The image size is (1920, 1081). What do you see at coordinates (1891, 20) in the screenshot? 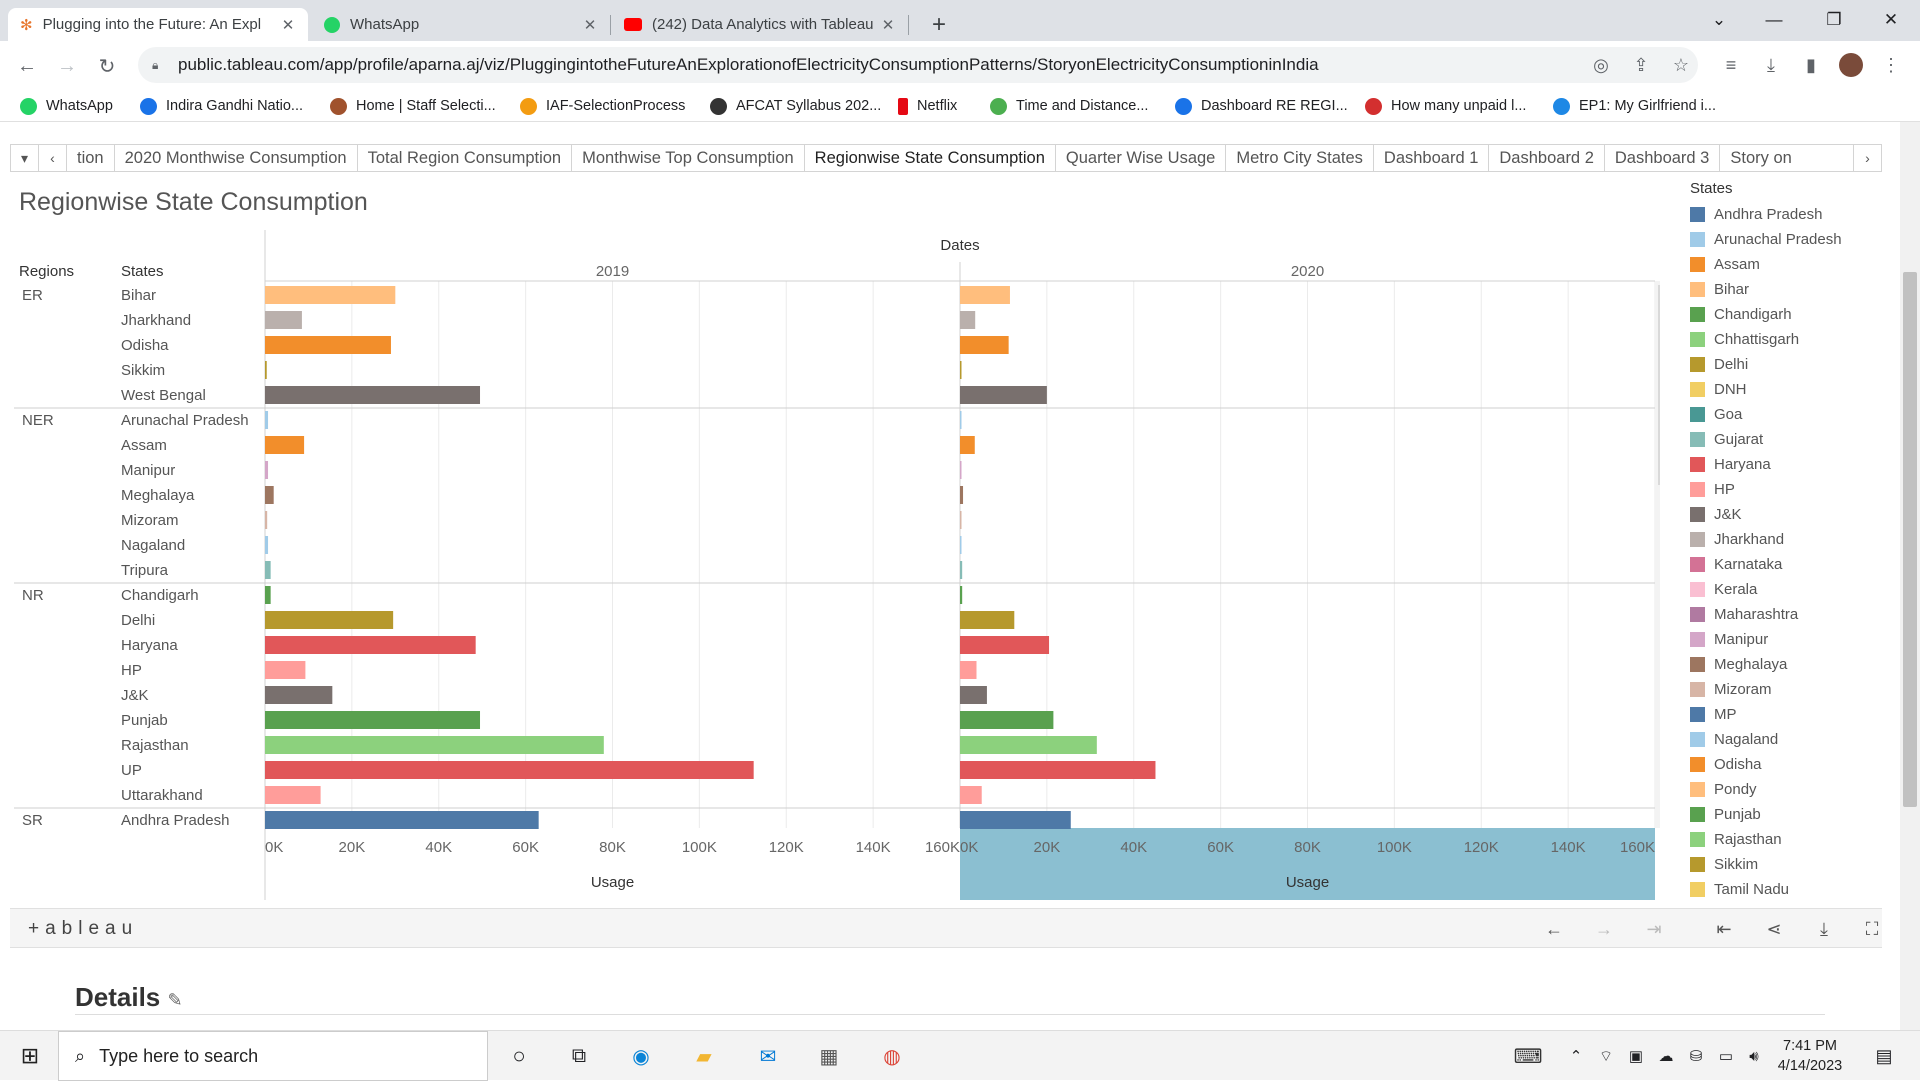
I see `close-window-icon: ✕` at bounding box center [1891, 20].